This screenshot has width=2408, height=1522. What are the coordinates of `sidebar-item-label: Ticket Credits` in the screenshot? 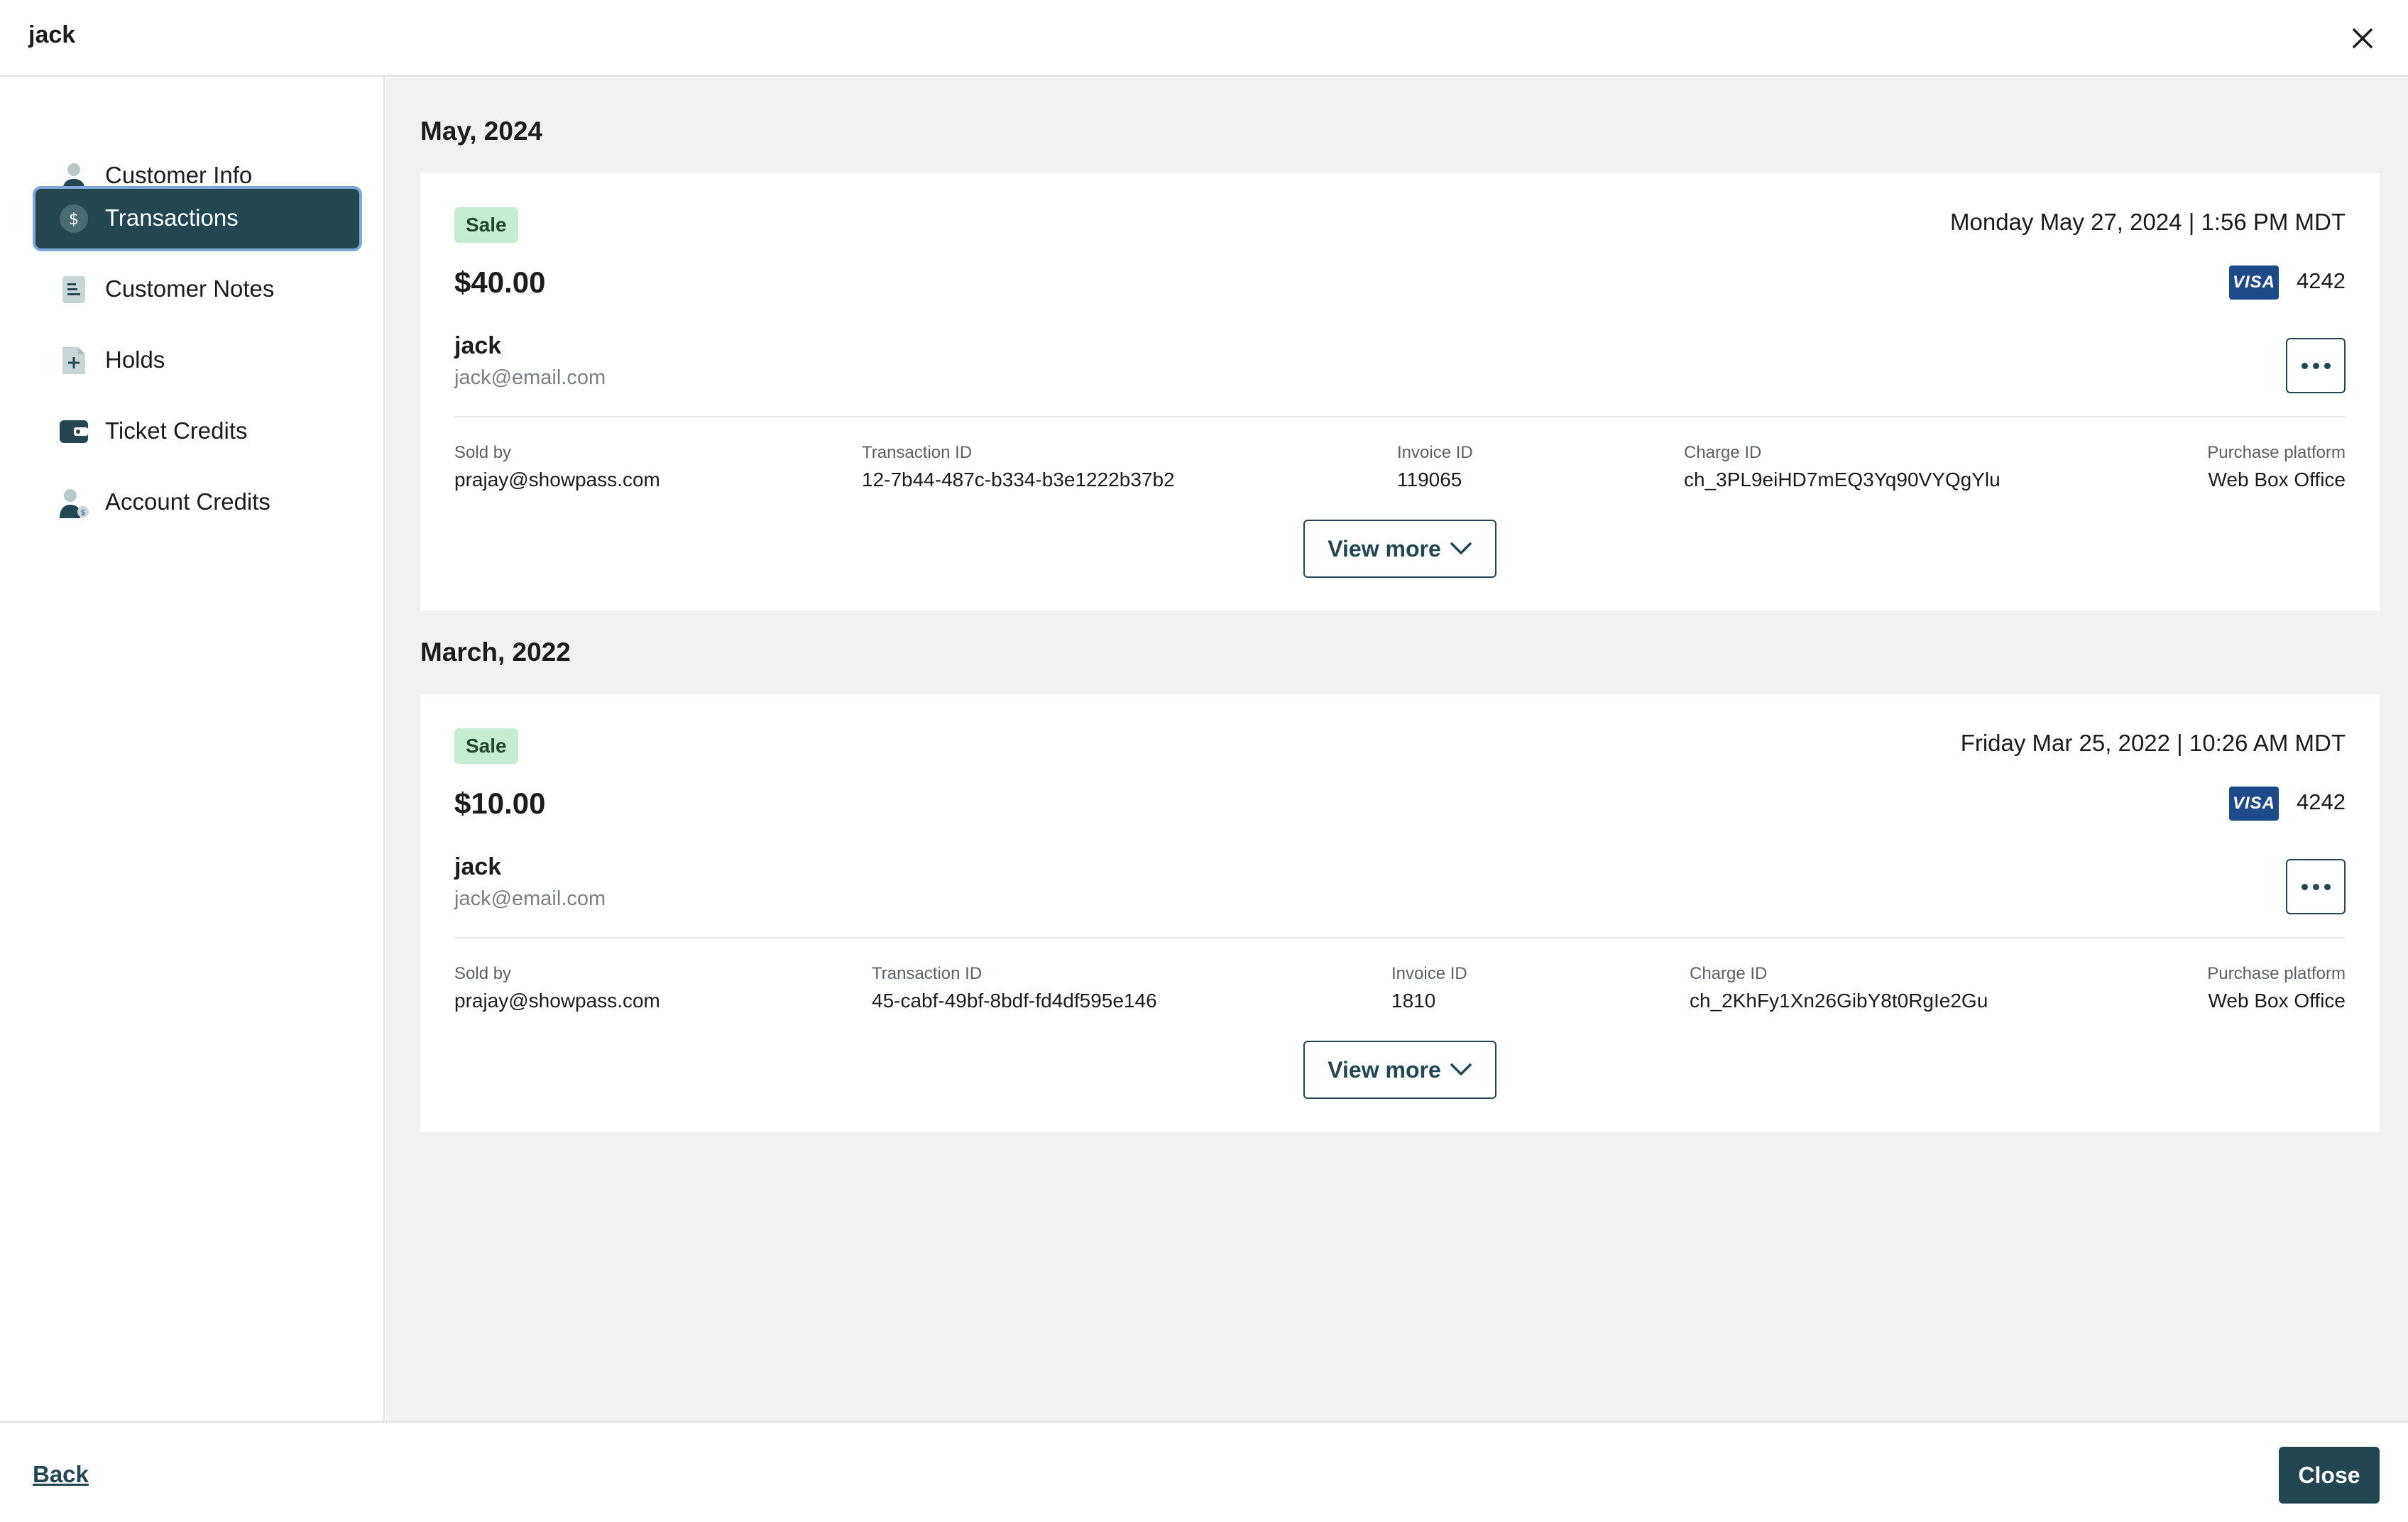 It's located at (176, 430).